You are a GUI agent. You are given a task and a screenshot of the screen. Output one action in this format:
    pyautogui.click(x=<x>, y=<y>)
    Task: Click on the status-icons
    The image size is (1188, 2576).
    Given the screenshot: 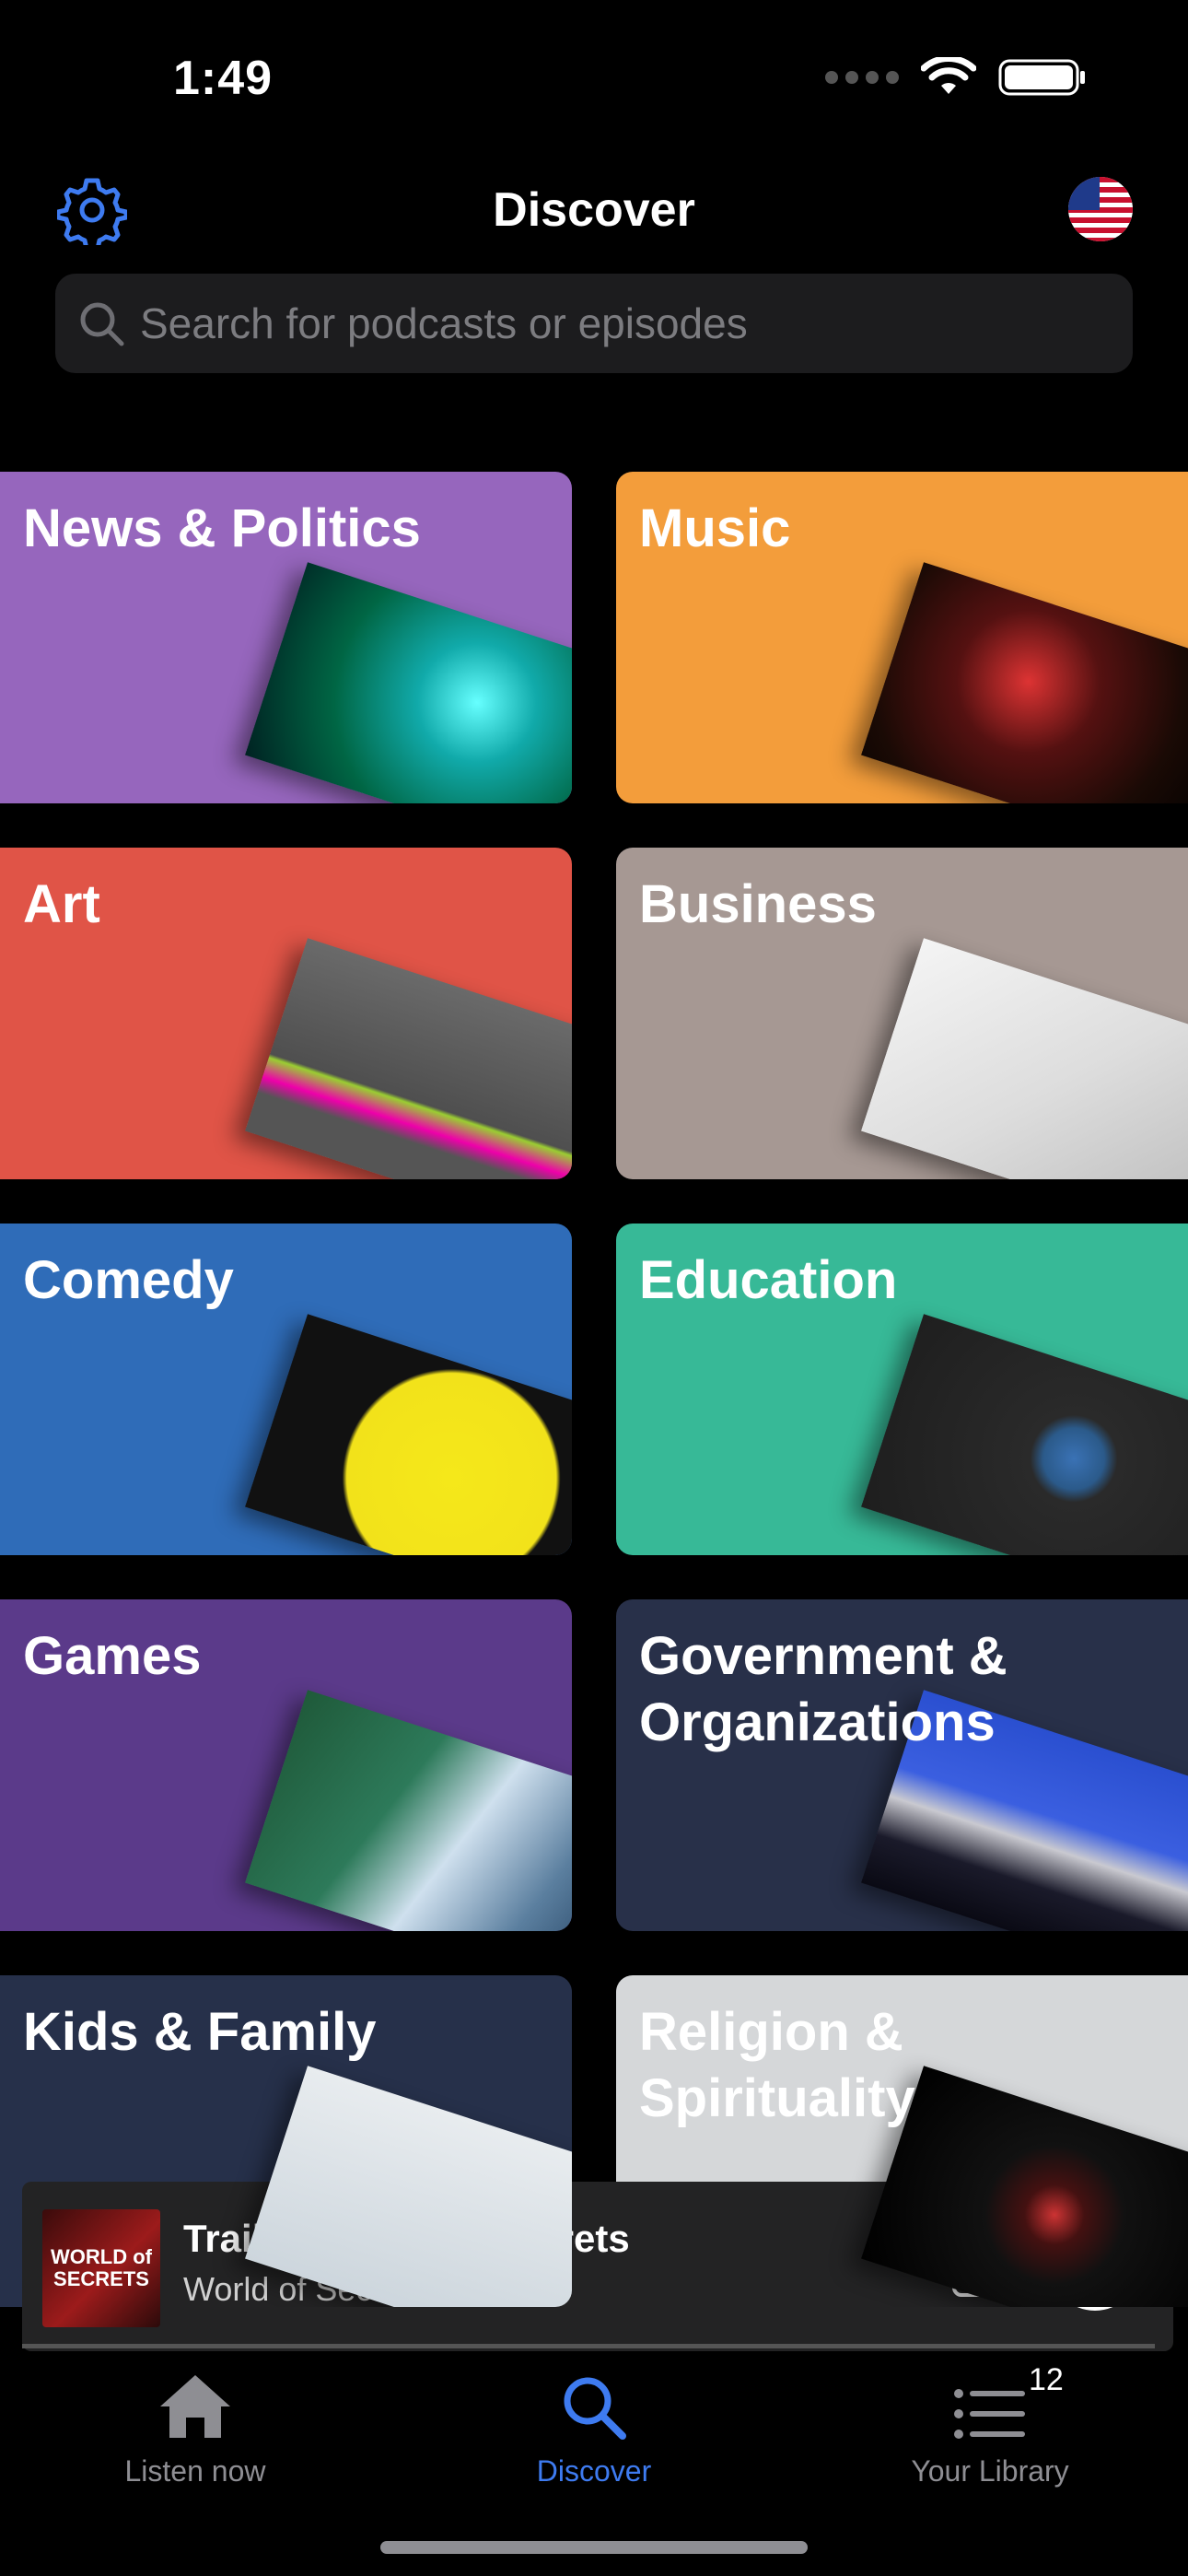 What is the action you would take?
    pyautogui.click(x=956, y=77)
    